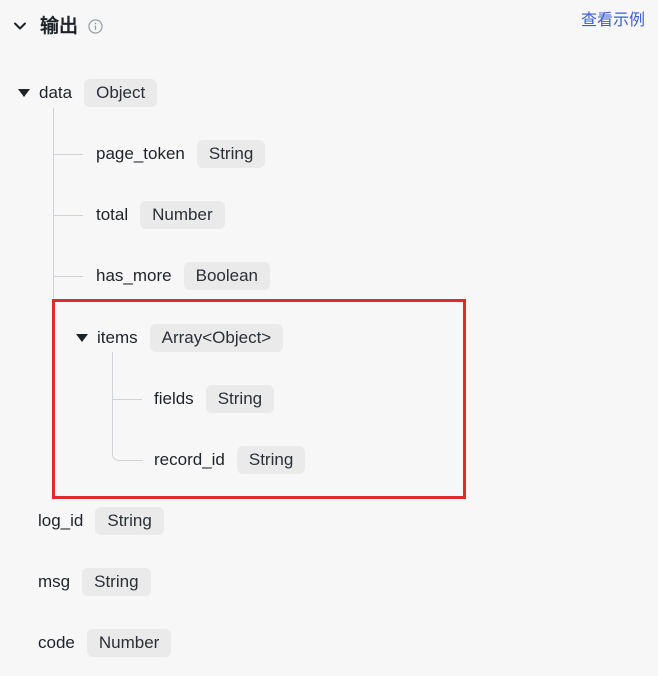 The width and height of the screenshot is (658, 676). I want to click on field-row-msg: msg String, so click(94, 582).